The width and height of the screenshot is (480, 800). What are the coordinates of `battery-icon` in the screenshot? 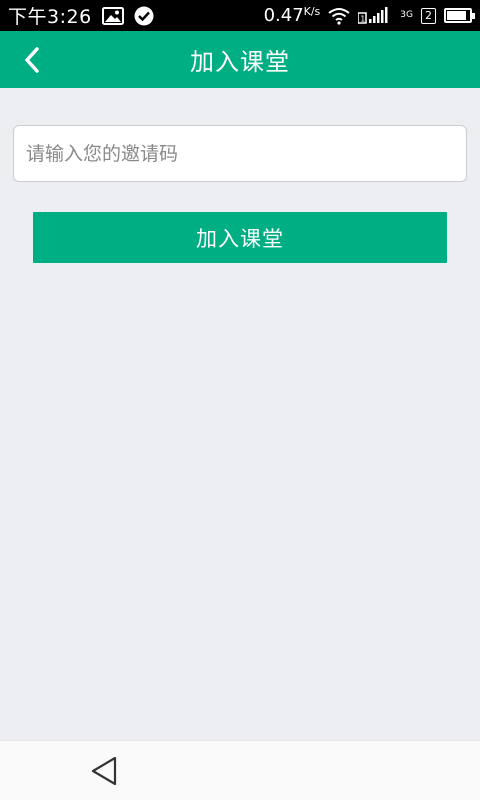 It's located at (459, 15).